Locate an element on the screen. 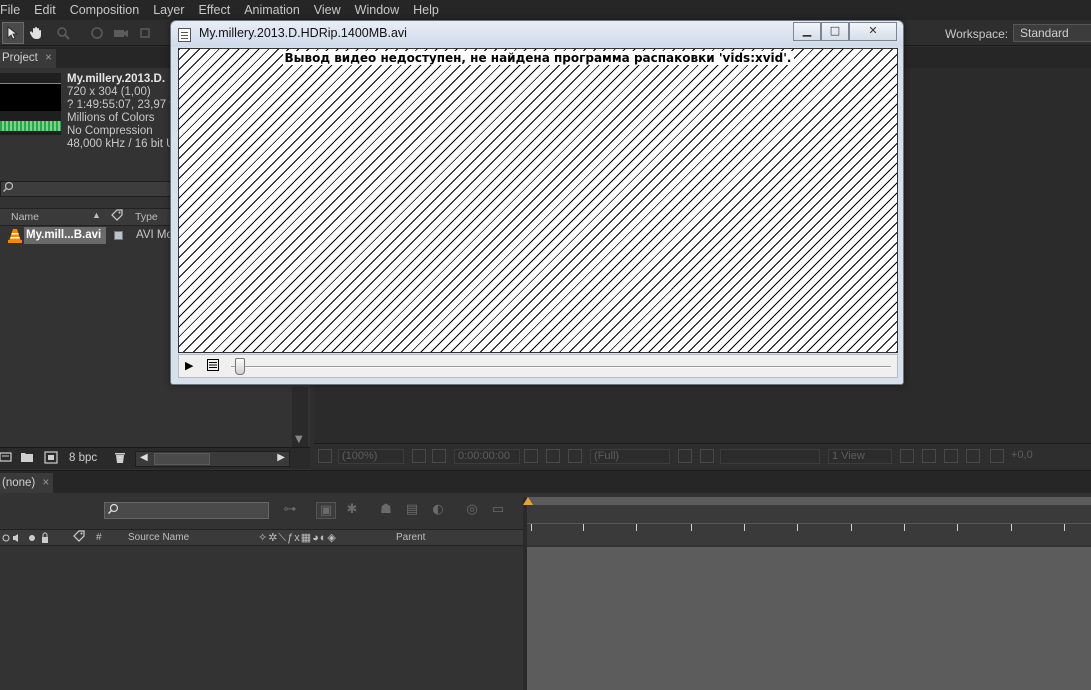  time-ruler is located at coordinates (807, 521).